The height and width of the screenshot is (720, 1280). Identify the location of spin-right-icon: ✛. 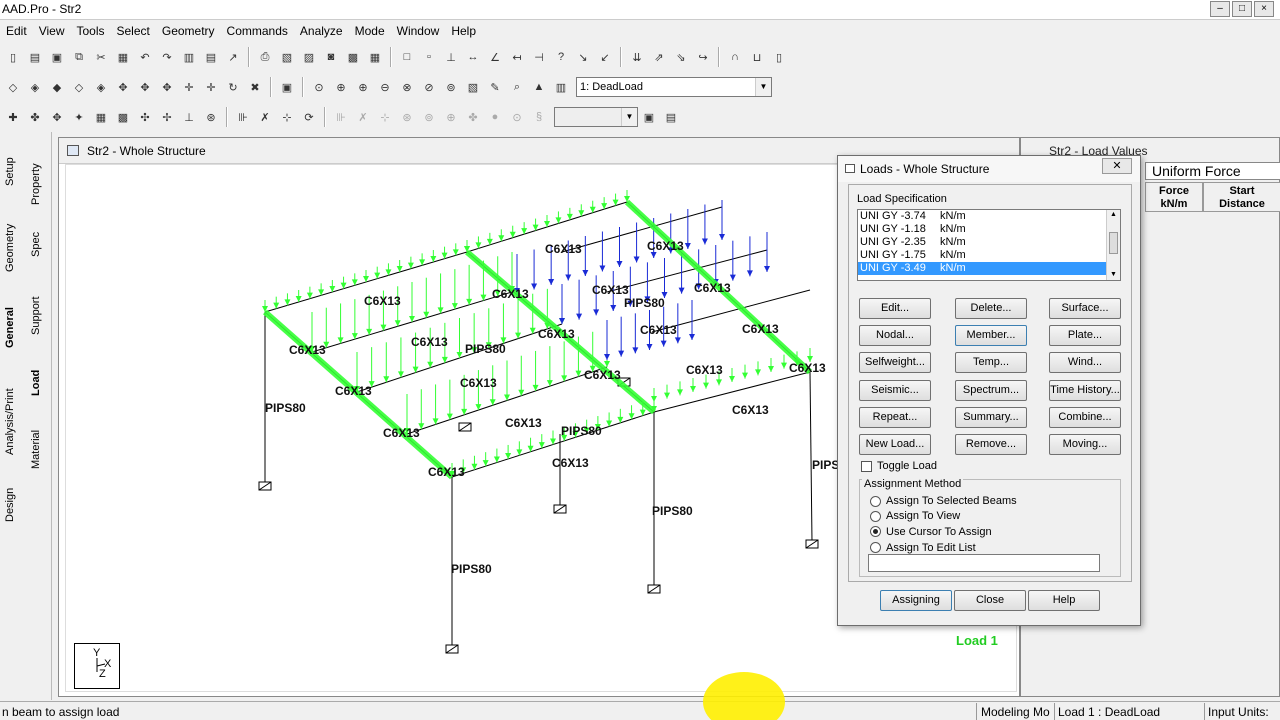
(211, 87).